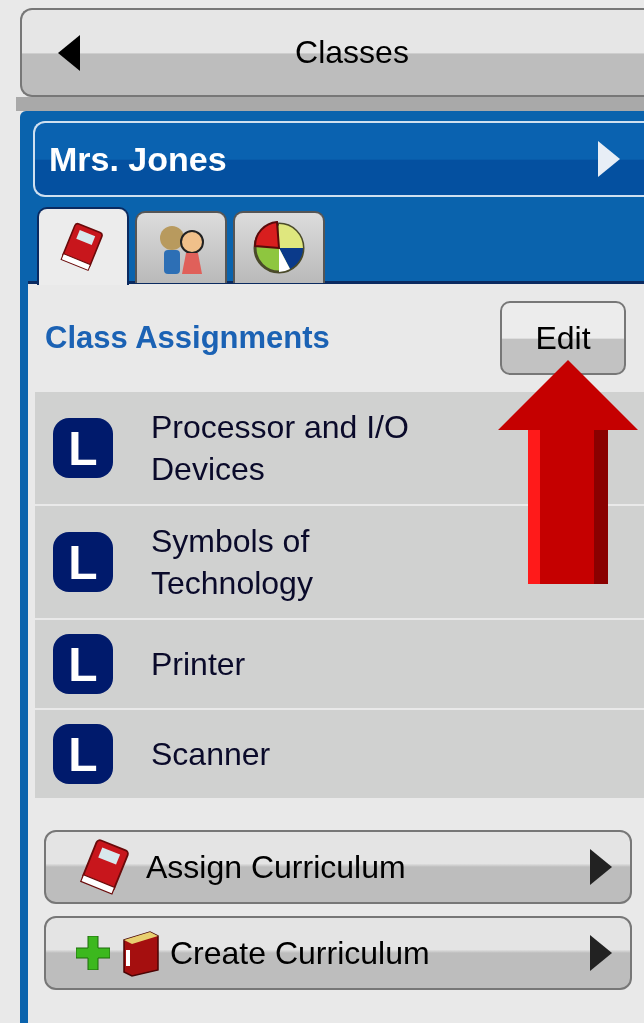 The height and width of the screenshot is (1023, 644). What do you see at coordinates (338, 159) in the screenshot?
I see `teacher-button: Mrs. Jones` at bounding box center [338, 159].